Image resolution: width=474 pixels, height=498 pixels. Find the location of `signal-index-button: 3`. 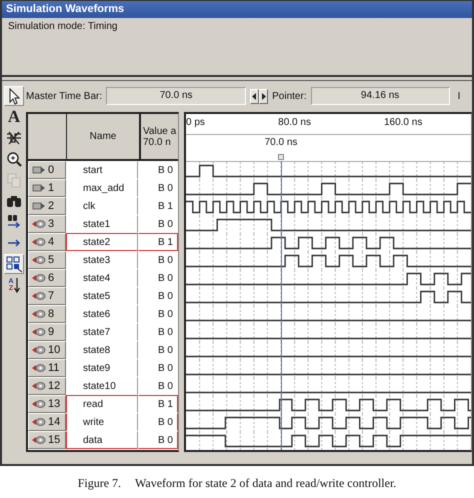

signal-index-button: 3 is located at coordinates (47, 224).